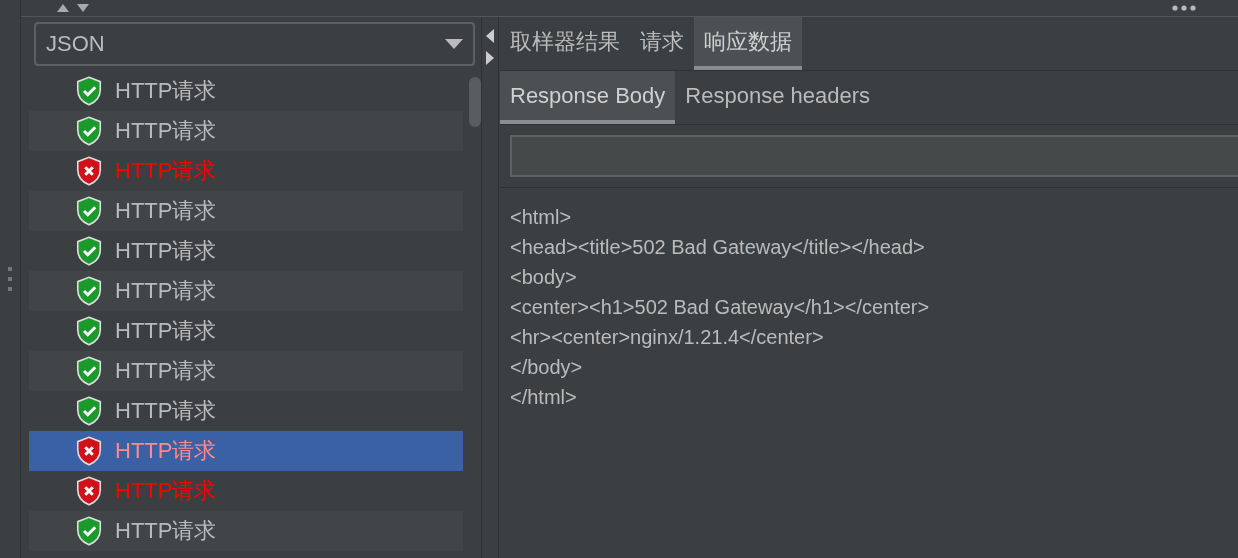 Image resolution: width=1238 pixels, height=558 pixels. What do you see at coordinates (475, 102) in the screenshot?
I see `scrollbar-thumb` at bounding box center [475, 102].